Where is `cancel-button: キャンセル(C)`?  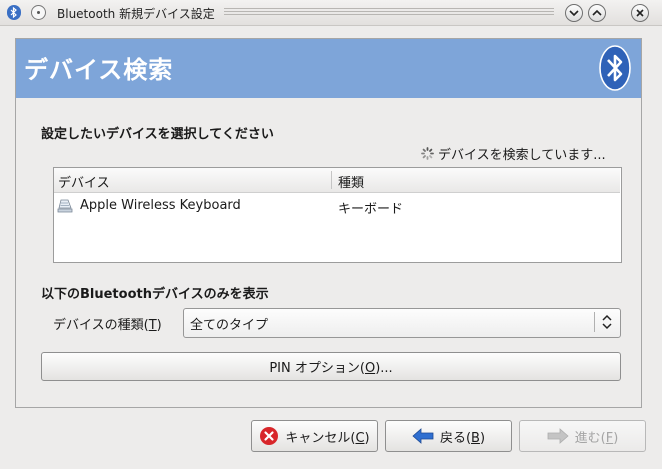 cancel-button: キャンセル(C) is located at coordinates (314, 436).